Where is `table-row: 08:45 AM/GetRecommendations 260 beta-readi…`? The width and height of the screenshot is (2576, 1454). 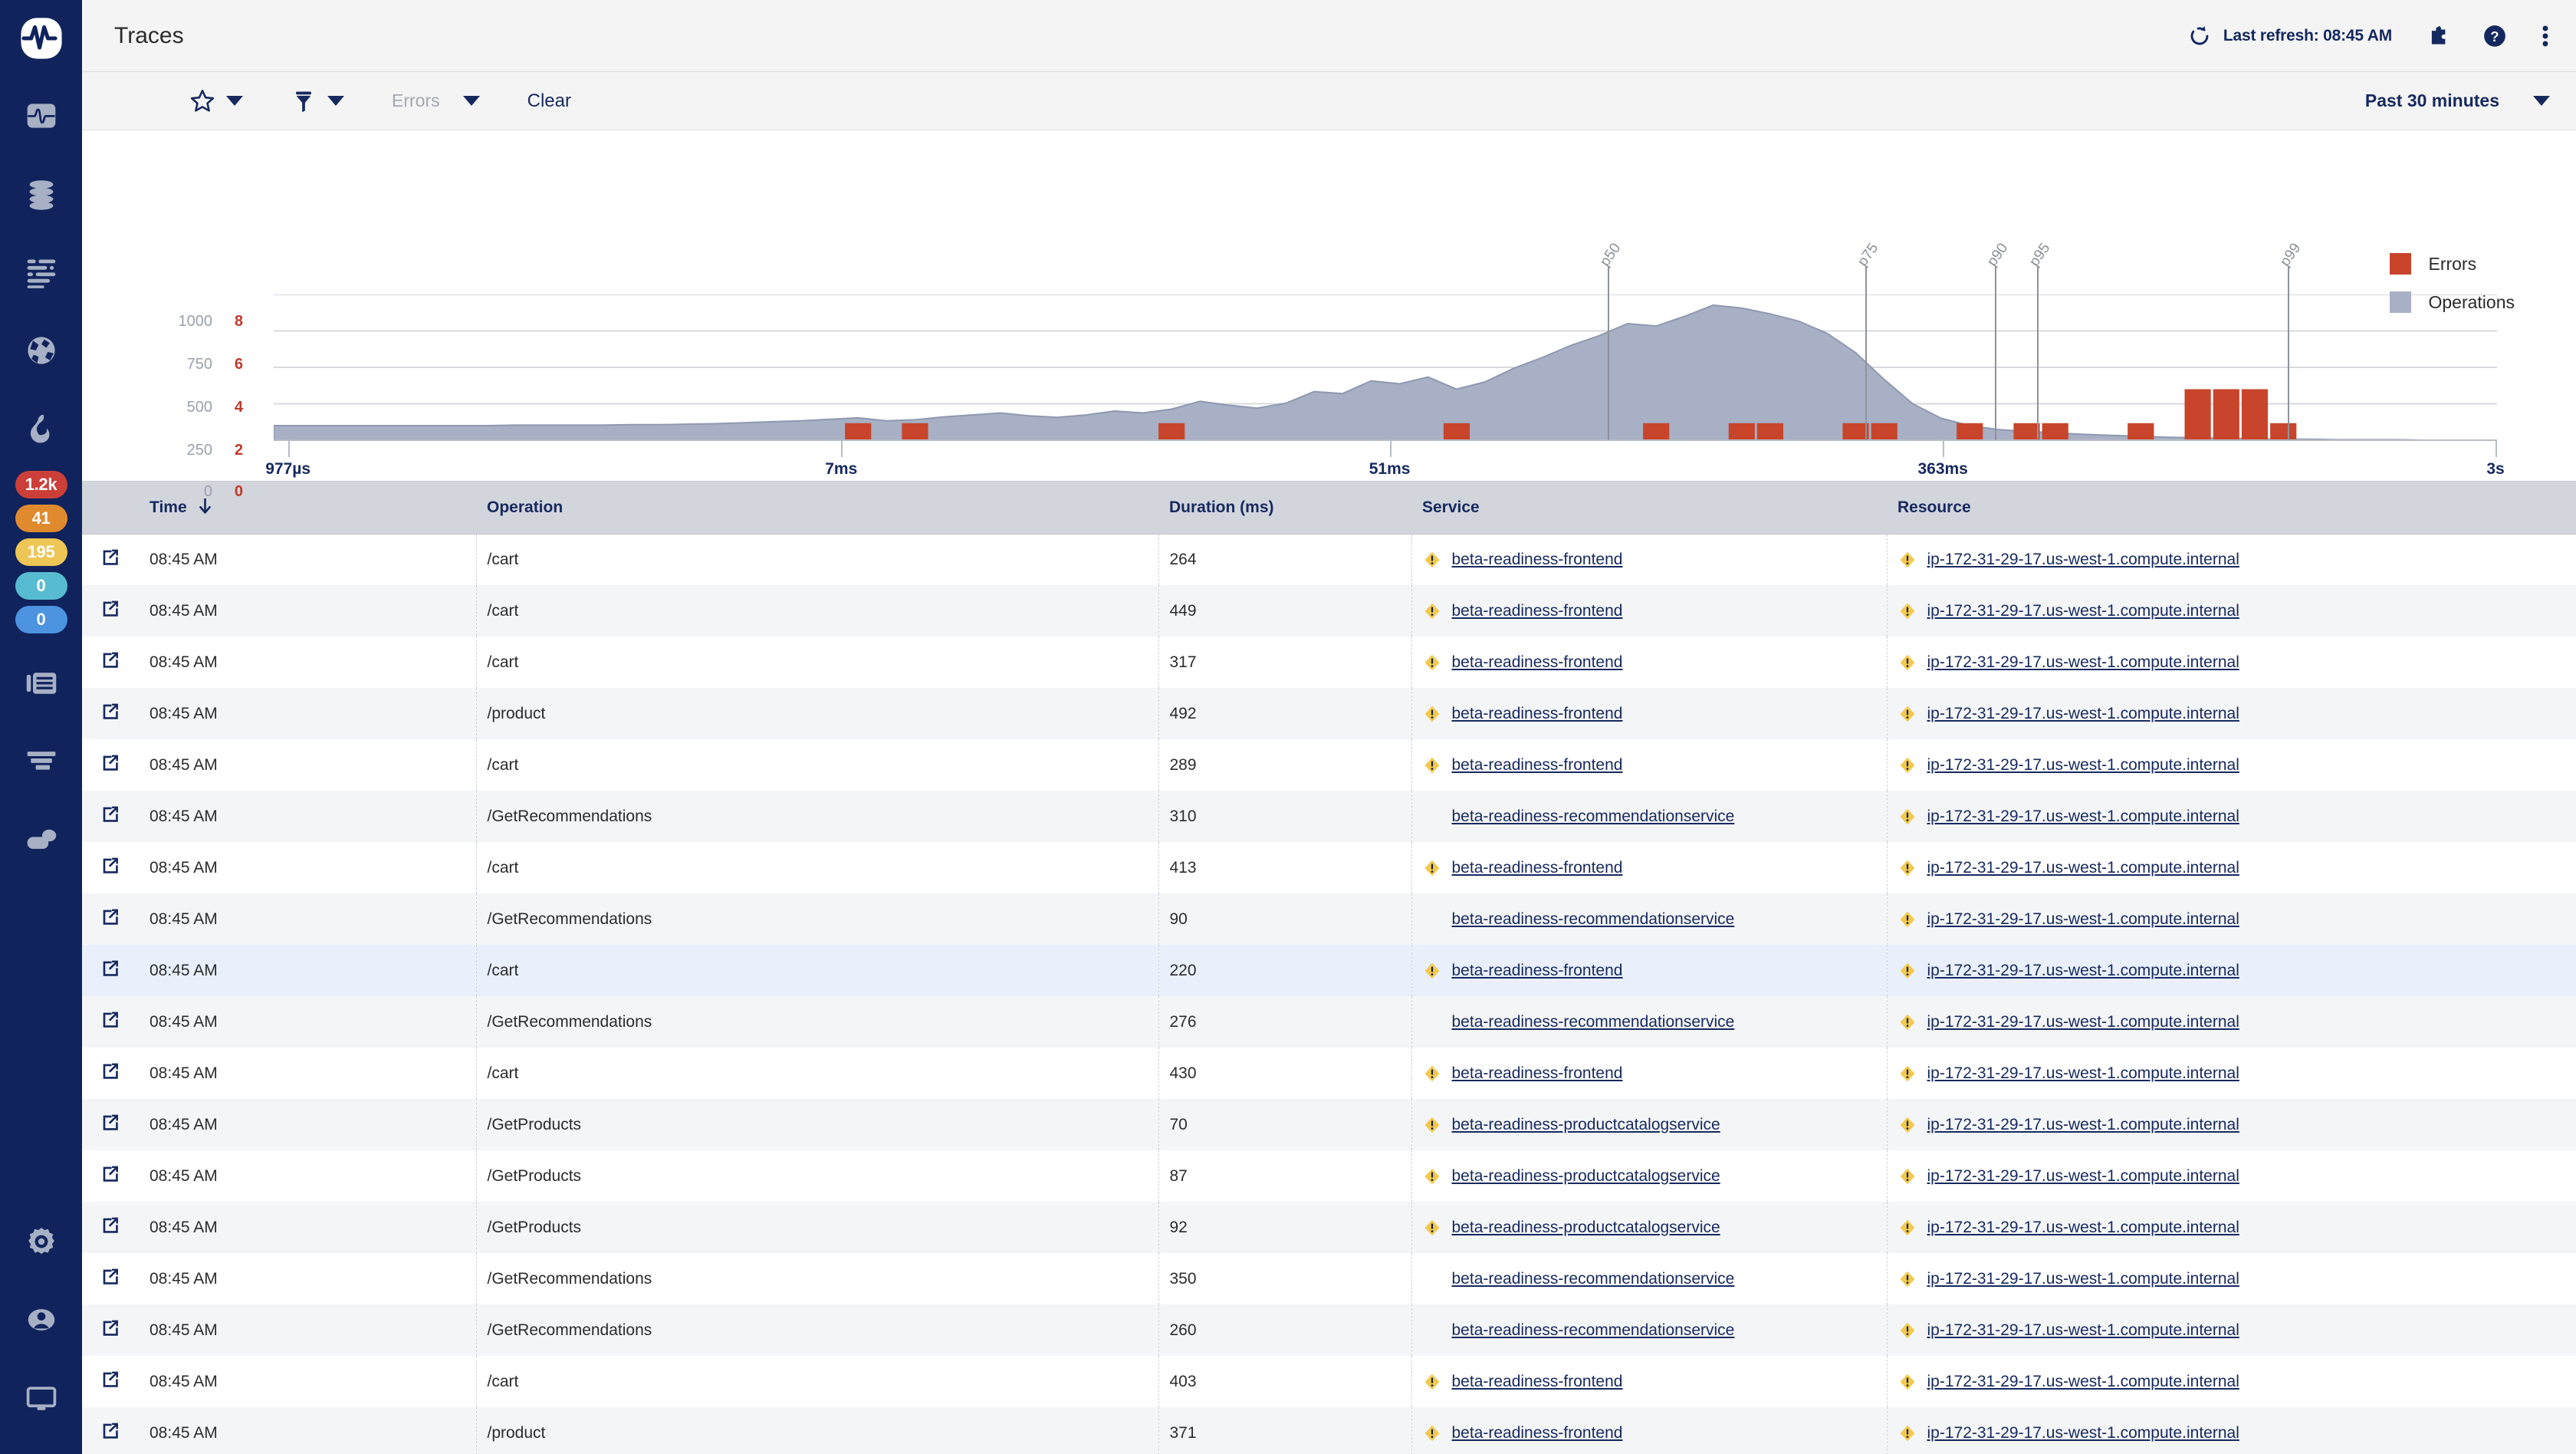 table-row: 08:45 AM/GetRecommendations 260 beta-readi… is located at coordinates (1329, 1330).